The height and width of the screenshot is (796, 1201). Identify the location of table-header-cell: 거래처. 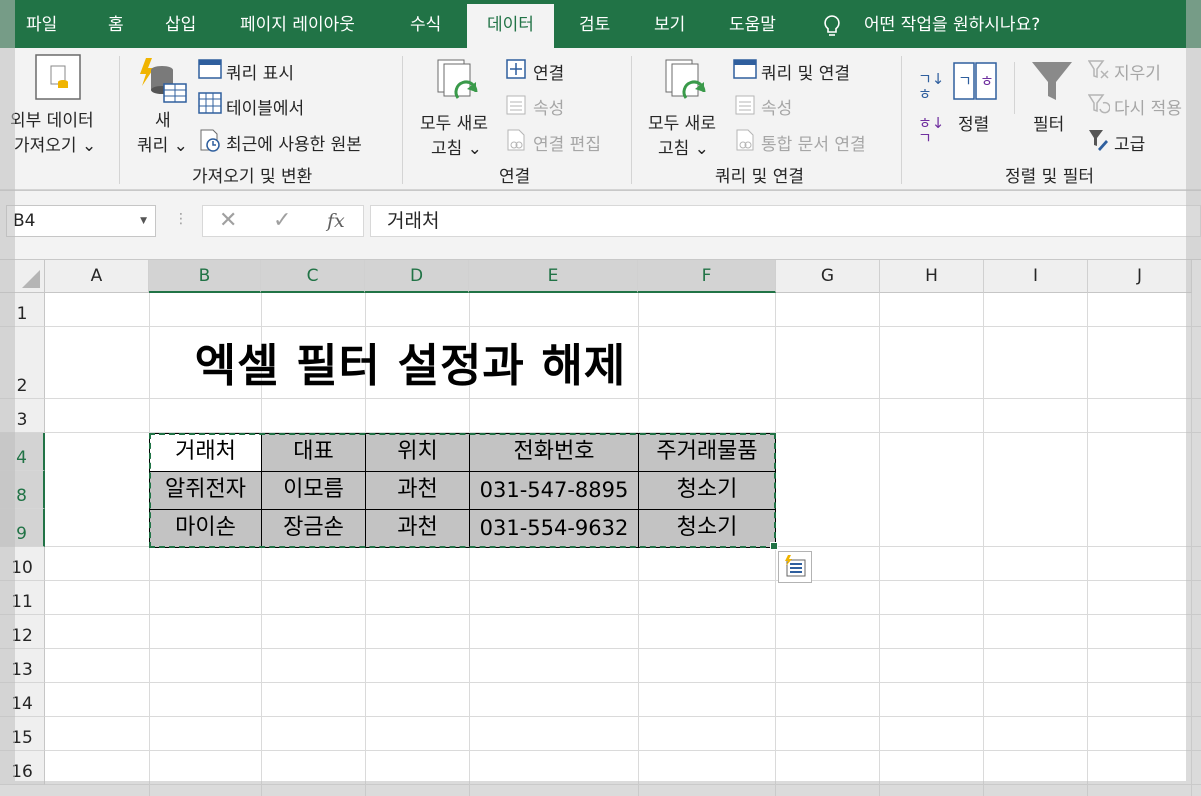
(206, 453).